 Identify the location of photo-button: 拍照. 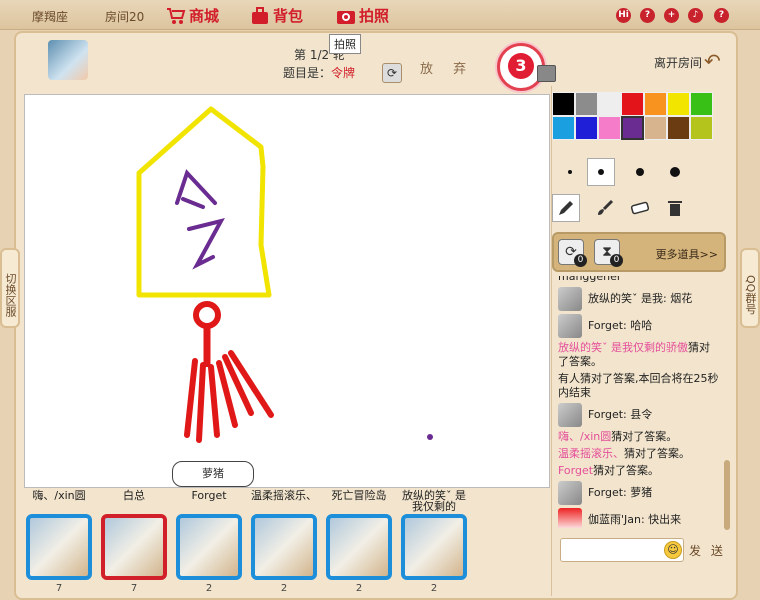
(362, 15).